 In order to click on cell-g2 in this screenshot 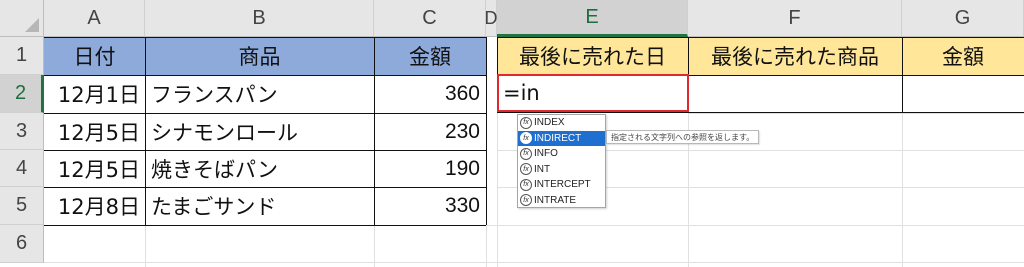, I will do `click(963, 94)`.